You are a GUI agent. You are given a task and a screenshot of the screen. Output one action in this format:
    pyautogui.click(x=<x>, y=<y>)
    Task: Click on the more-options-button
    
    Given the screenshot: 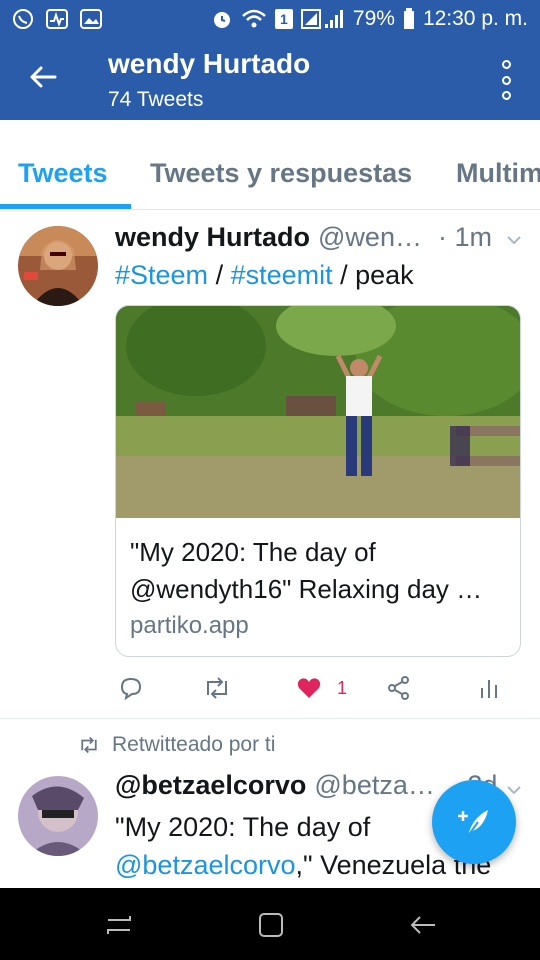 What is the action you would take?
    pyautogui.click(x=506, y=80)
    